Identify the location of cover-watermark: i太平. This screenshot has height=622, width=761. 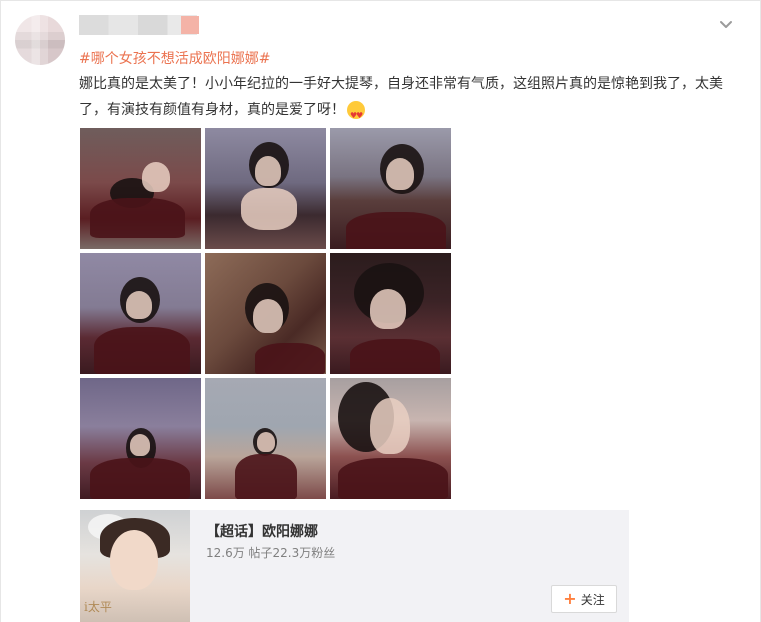
(98, 607).